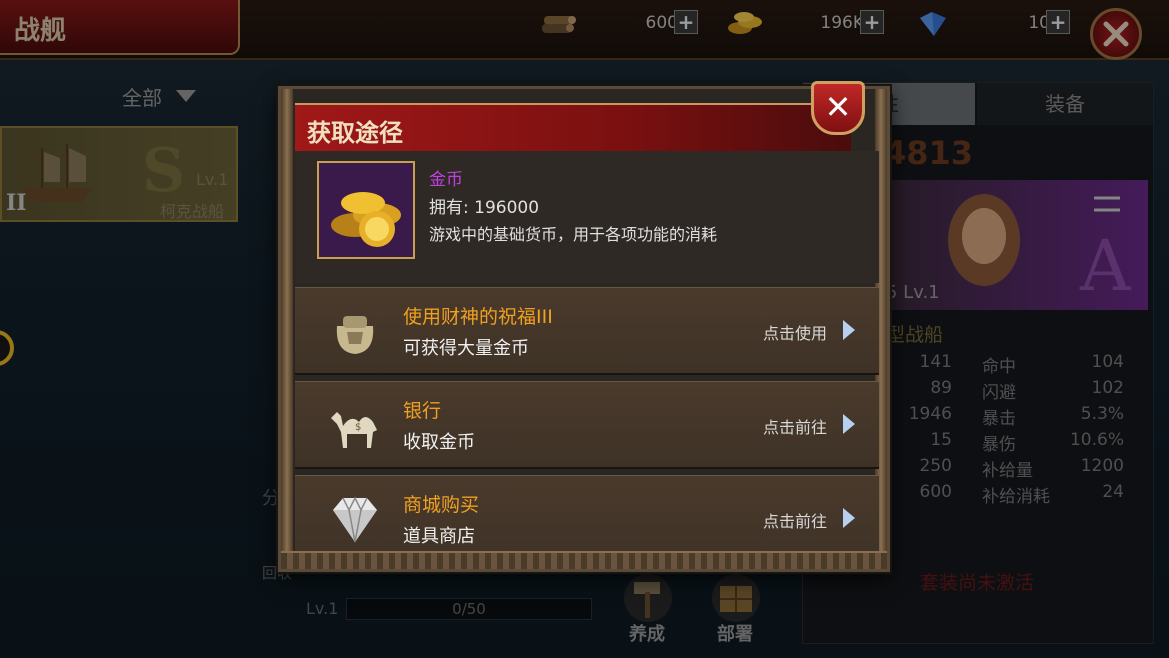 This screenshot has width=1169, height=658. Describe the element at coordinates (287, 329) in the screenshot. I see `frame-pillar-left` at that location.